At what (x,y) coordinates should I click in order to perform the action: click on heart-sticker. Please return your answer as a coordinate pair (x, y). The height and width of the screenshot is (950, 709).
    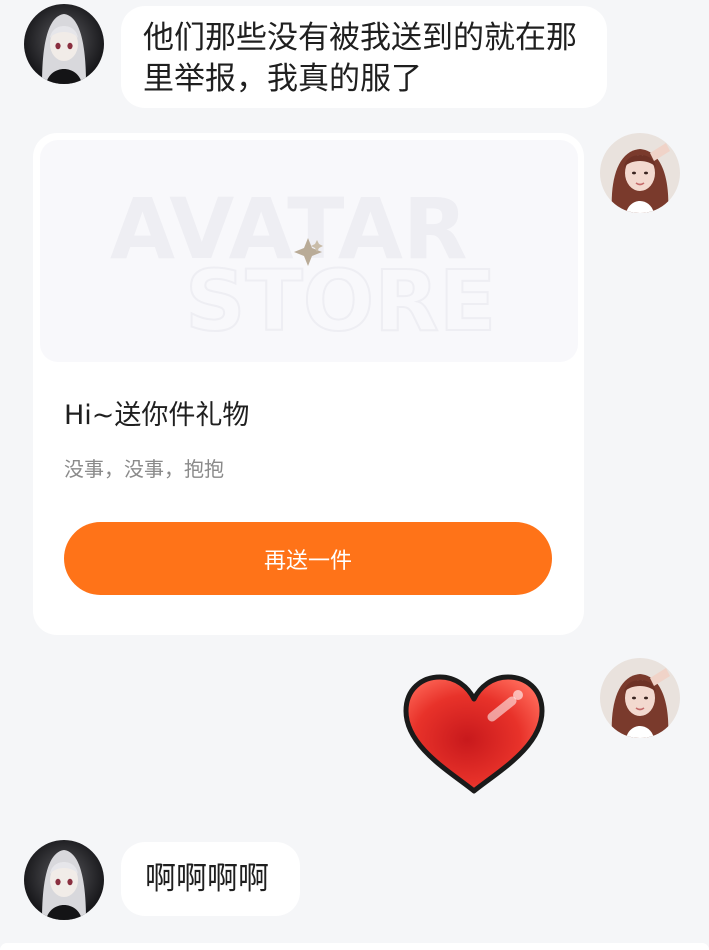
    Looking at the image, I should click on (474, 735).